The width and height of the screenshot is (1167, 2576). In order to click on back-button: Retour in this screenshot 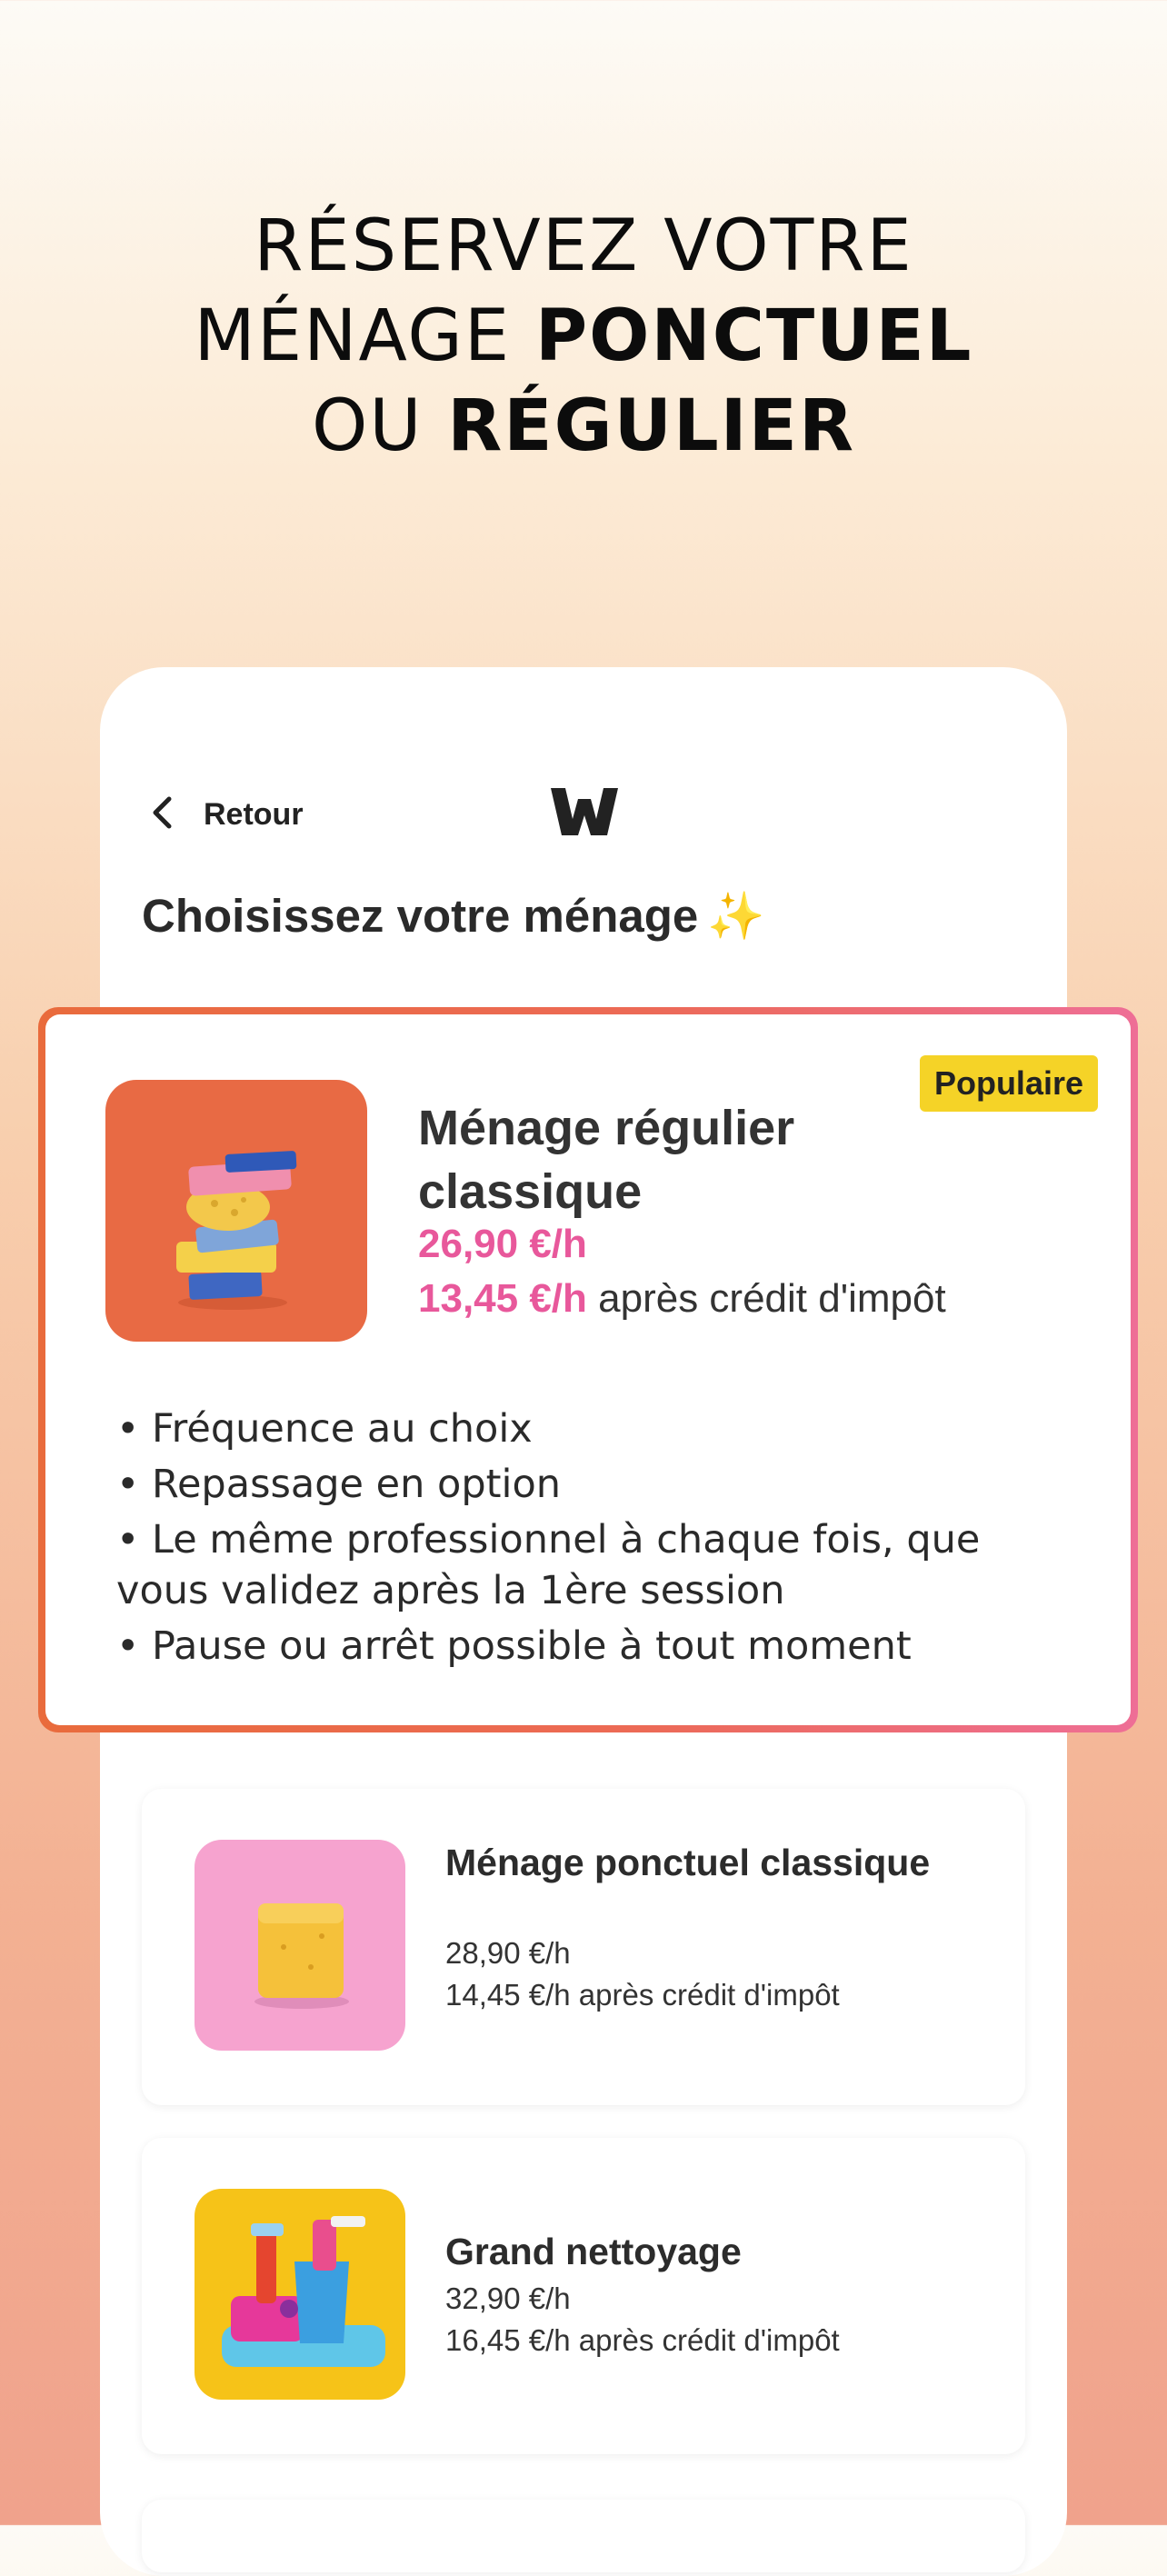, I will do `click(254, 815)`.